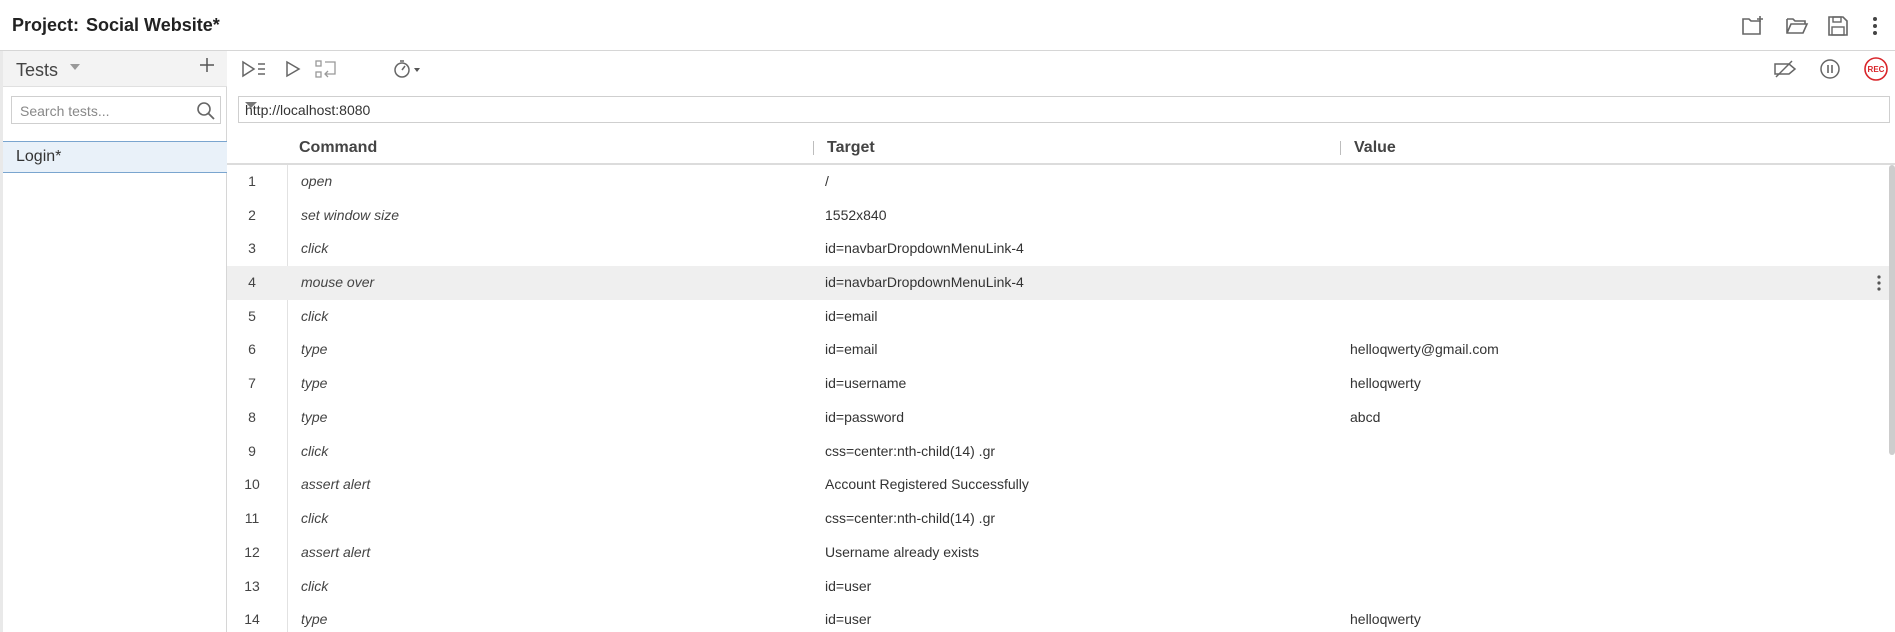  Describe the element at coordinates (1838, 26) in the screenshot. I see `save-project-icon` at that location.